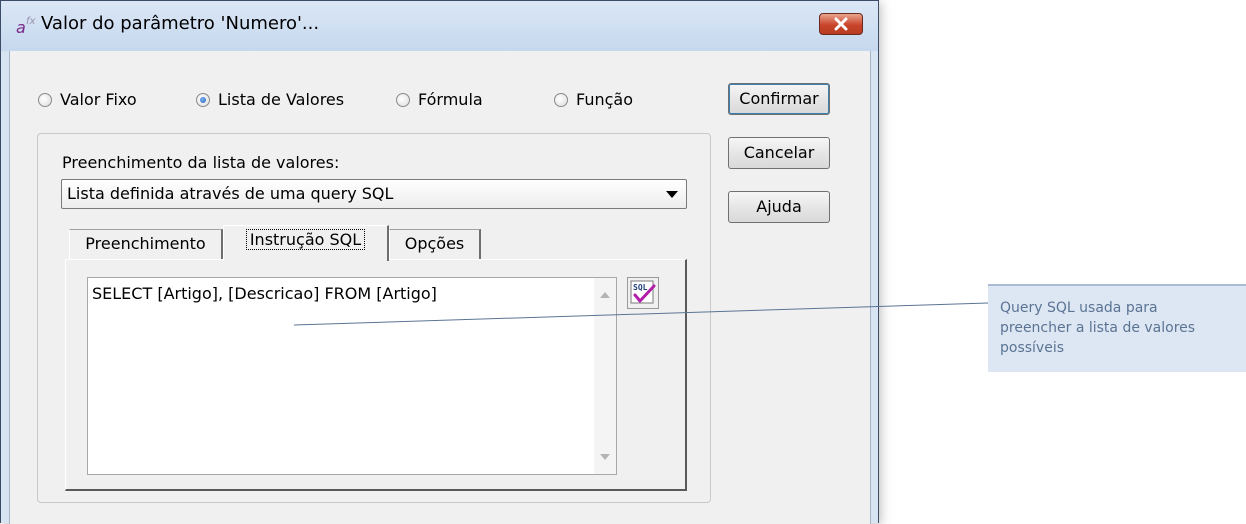  Describe the element at coordinates (305, 239) in the screenshot. I see `tab-label: Instrução SQL` at that location.